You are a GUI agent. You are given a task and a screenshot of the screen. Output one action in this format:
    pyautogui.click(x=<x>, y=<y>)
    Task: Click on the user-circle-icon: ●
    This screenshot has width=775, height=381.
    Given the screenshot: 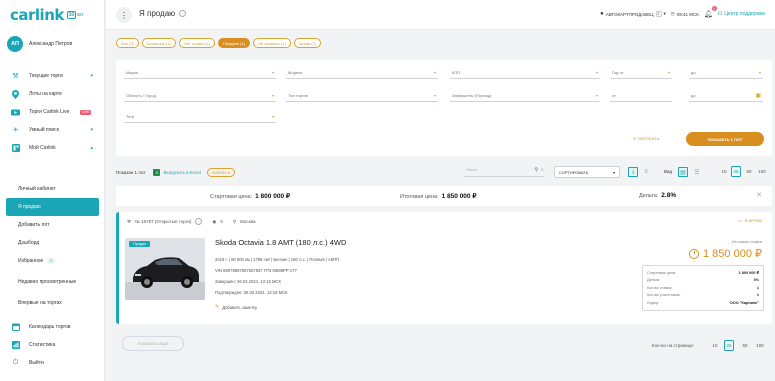 What is the action you would take?
    pyautogui.click(x=602, y=14)
    